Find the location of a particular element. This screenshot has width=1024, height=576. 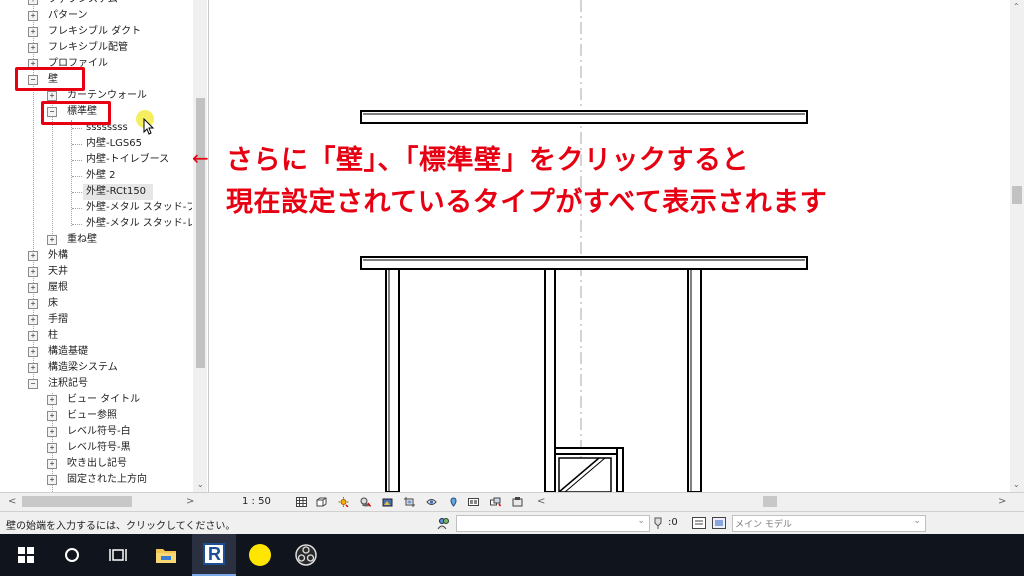

shadows-icon is located at coordinates (365, 502).